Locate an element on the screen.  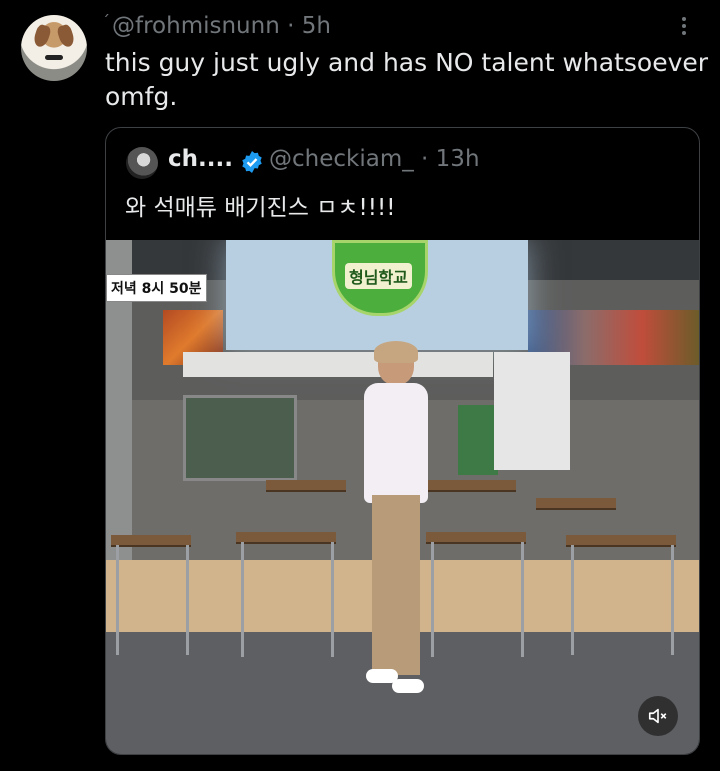
user-avatar is located at coordinates (54, 48).